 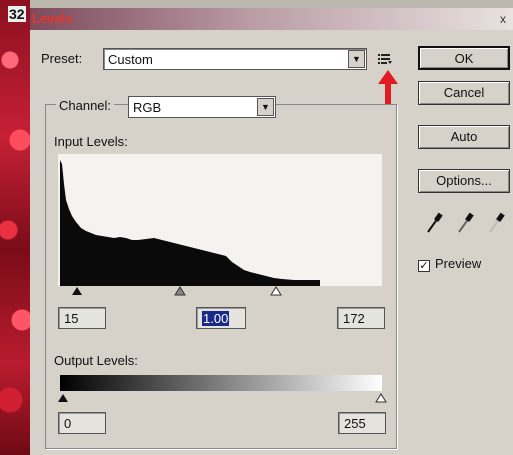 What do you see at coordinates (235, 59) in the screenshot?
I see `preset-select: Custom ▼` at bounding box center [235, 59].